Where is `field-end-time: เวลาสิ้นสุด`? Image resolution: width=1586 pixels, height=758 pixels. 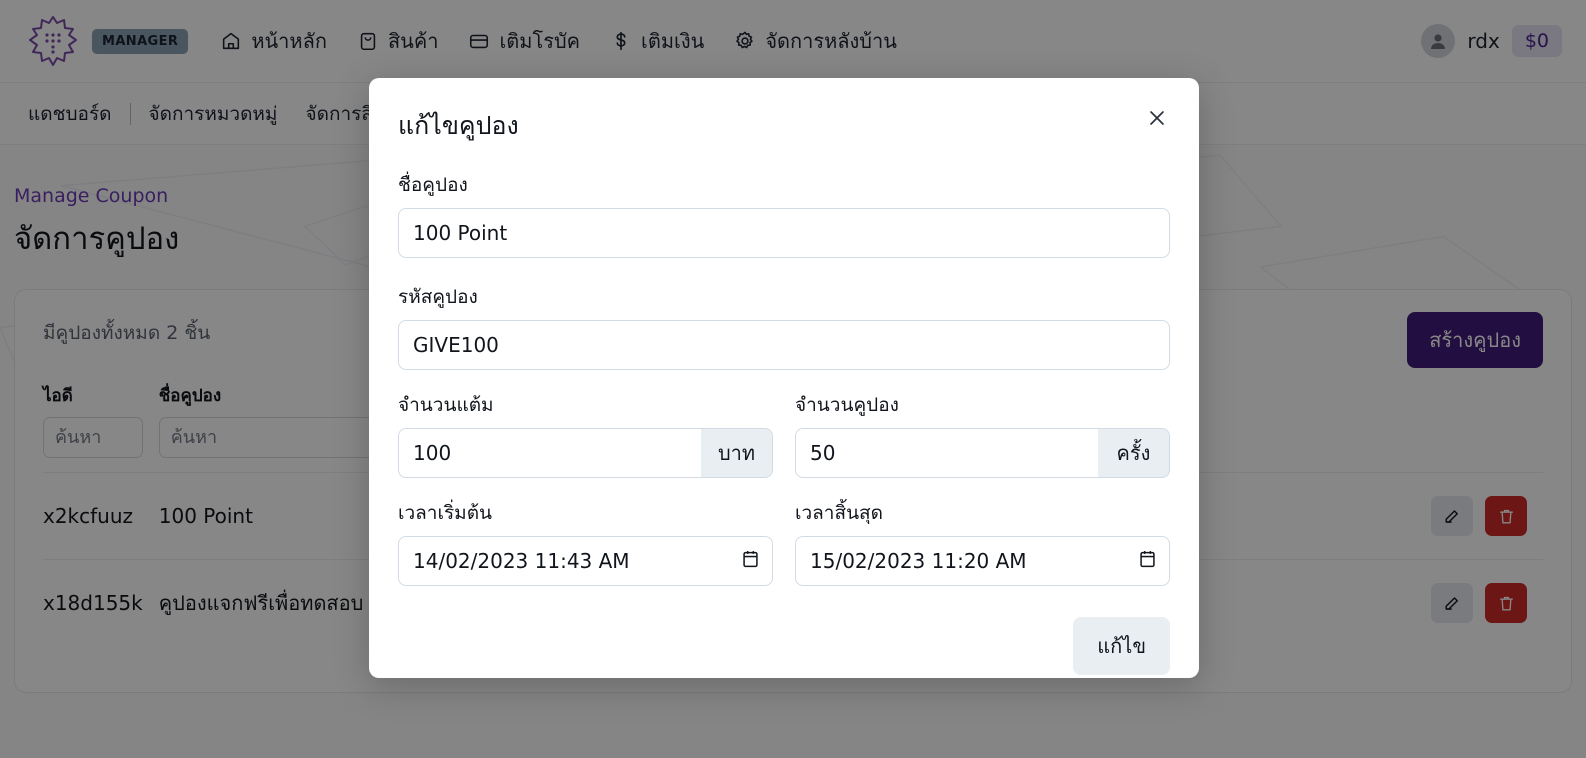
field-end-time: เวลาสิ้นสุด is located at coordinates (982, 542).